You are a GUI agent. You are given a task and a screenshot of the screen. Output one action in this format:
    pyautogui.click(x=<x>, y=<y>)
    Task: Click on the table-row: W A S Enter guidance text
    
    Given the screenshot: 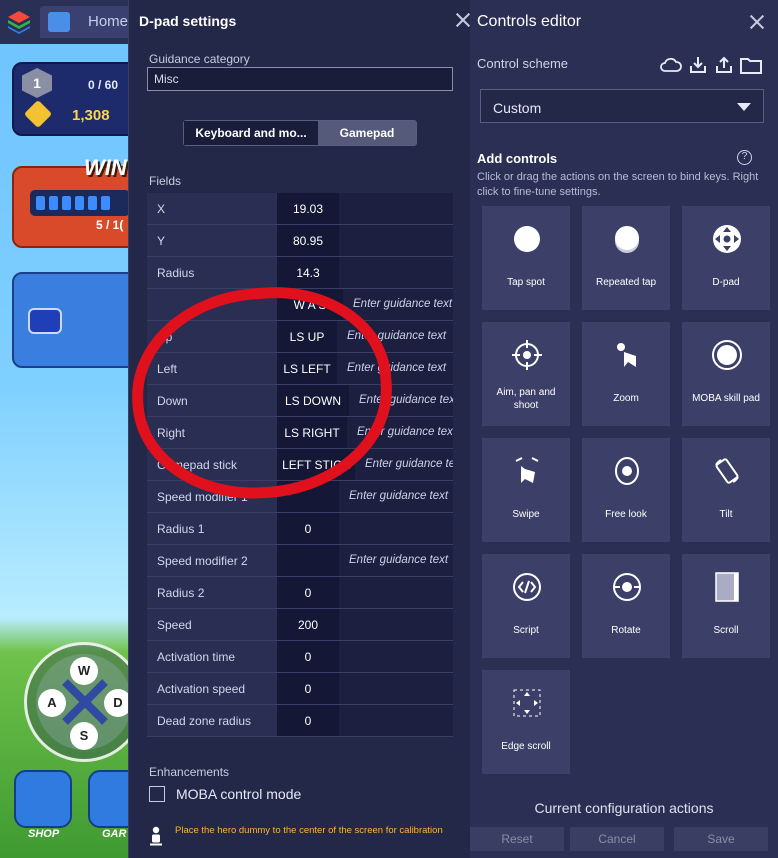 What is the action you would take?
    pyautogui.click(x=300, y=305)
    